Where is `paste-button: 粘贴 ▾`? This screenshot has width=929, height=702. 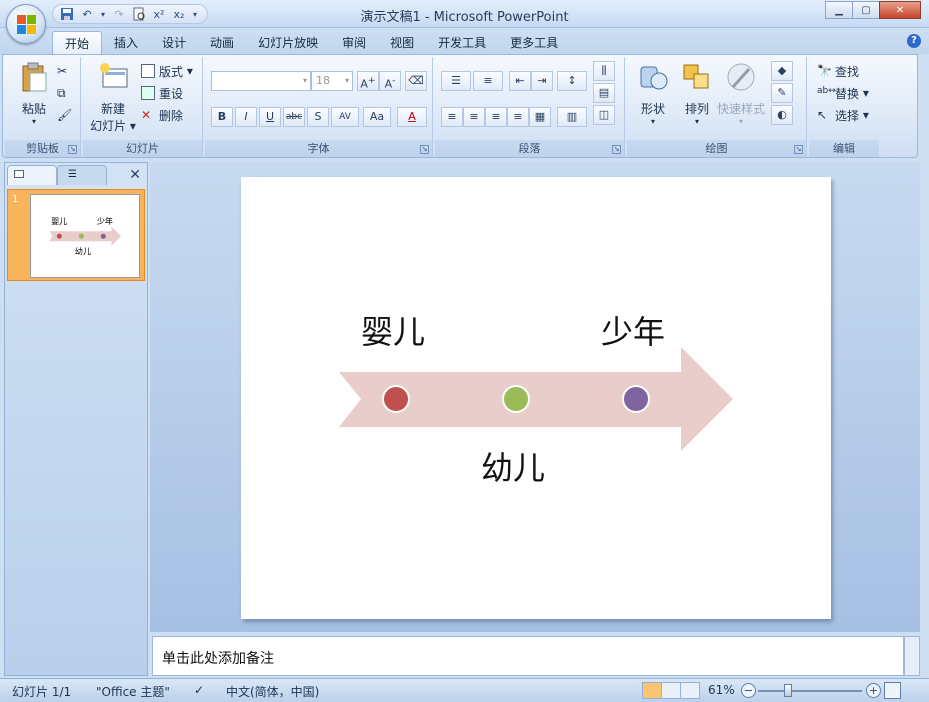 paste-button: 粘贴 ▾ is located at coordinates (34, 93).